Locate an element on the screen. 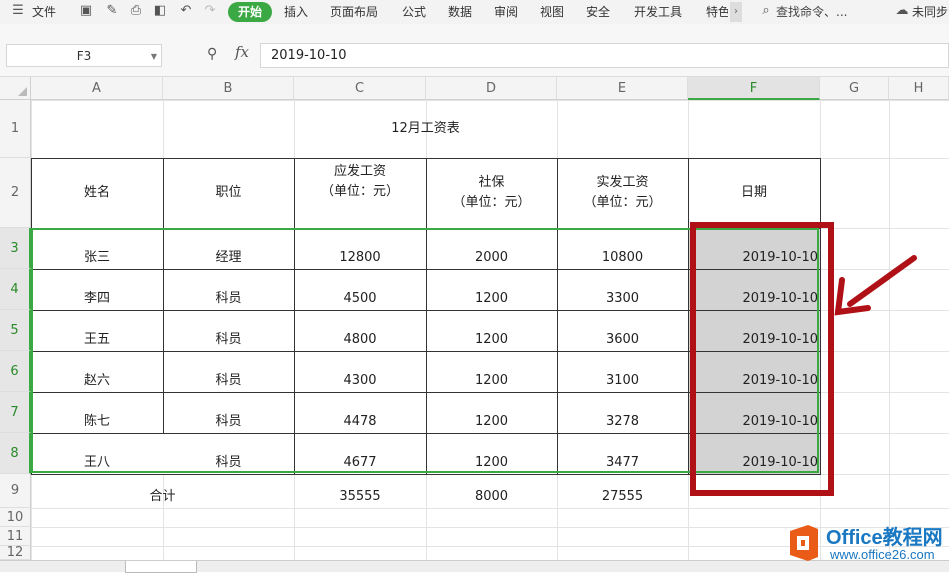 This screenshot has height=573, width=949. cell-gross: 4677 is located at coordinates (360, 453).